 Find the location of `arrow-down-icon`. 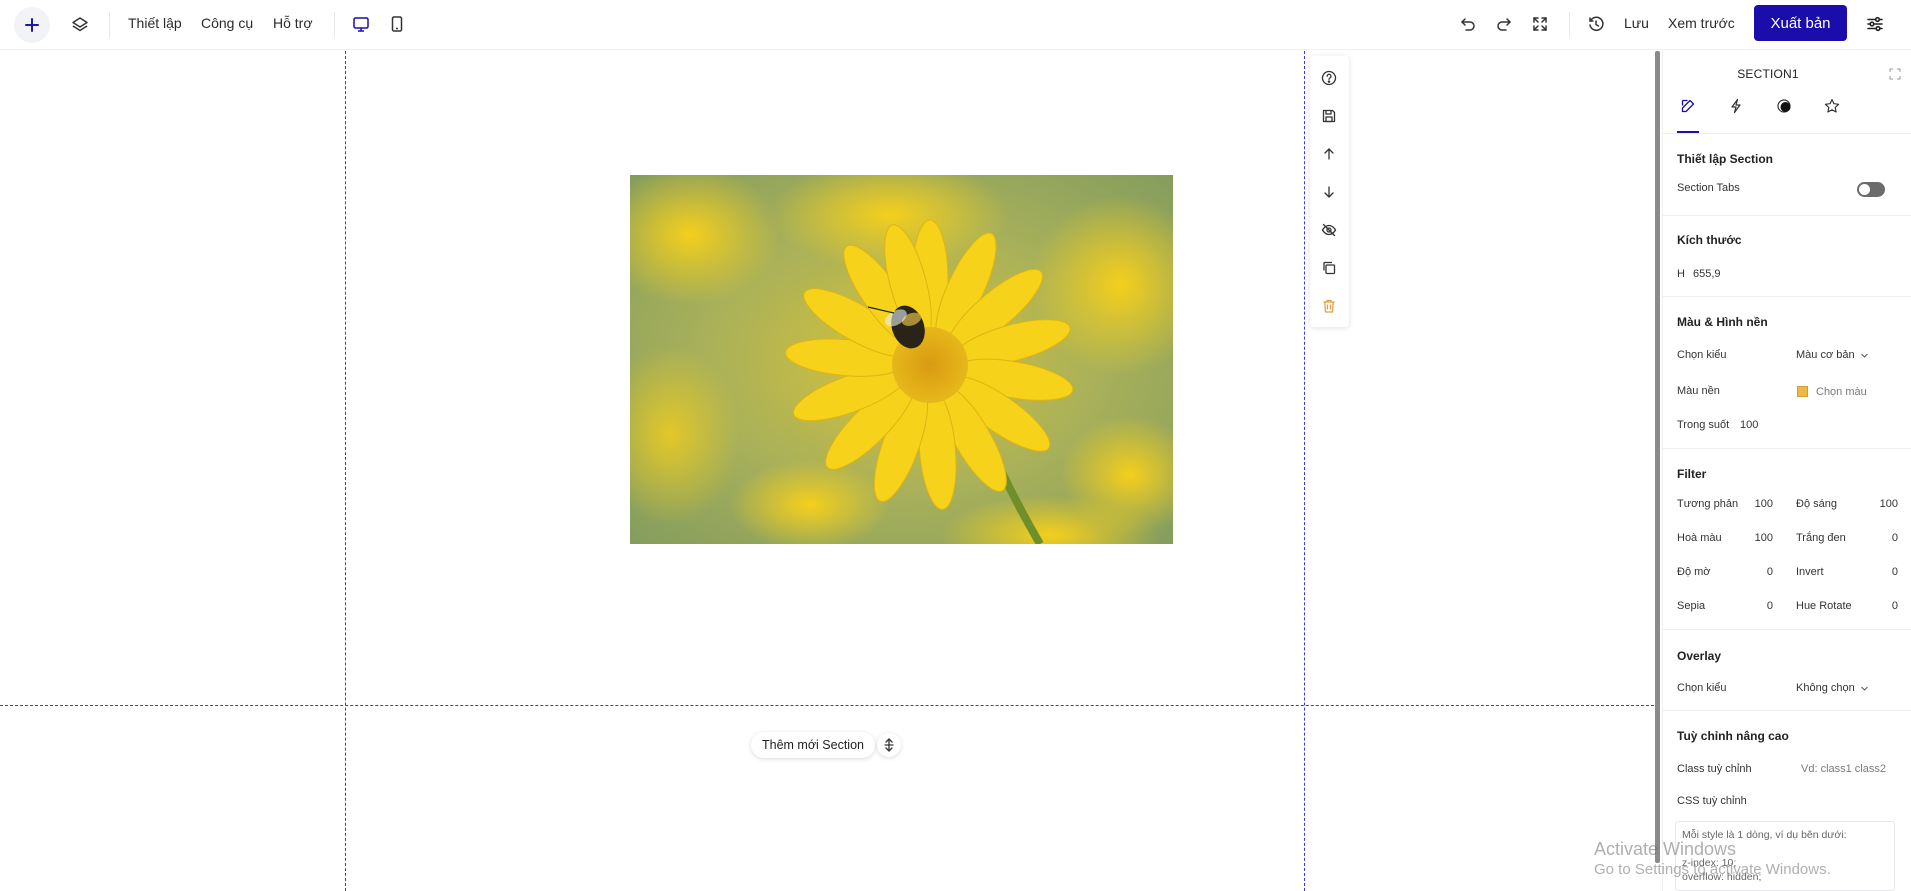

arrow-down-icon is located at coordinates (1329, 192).